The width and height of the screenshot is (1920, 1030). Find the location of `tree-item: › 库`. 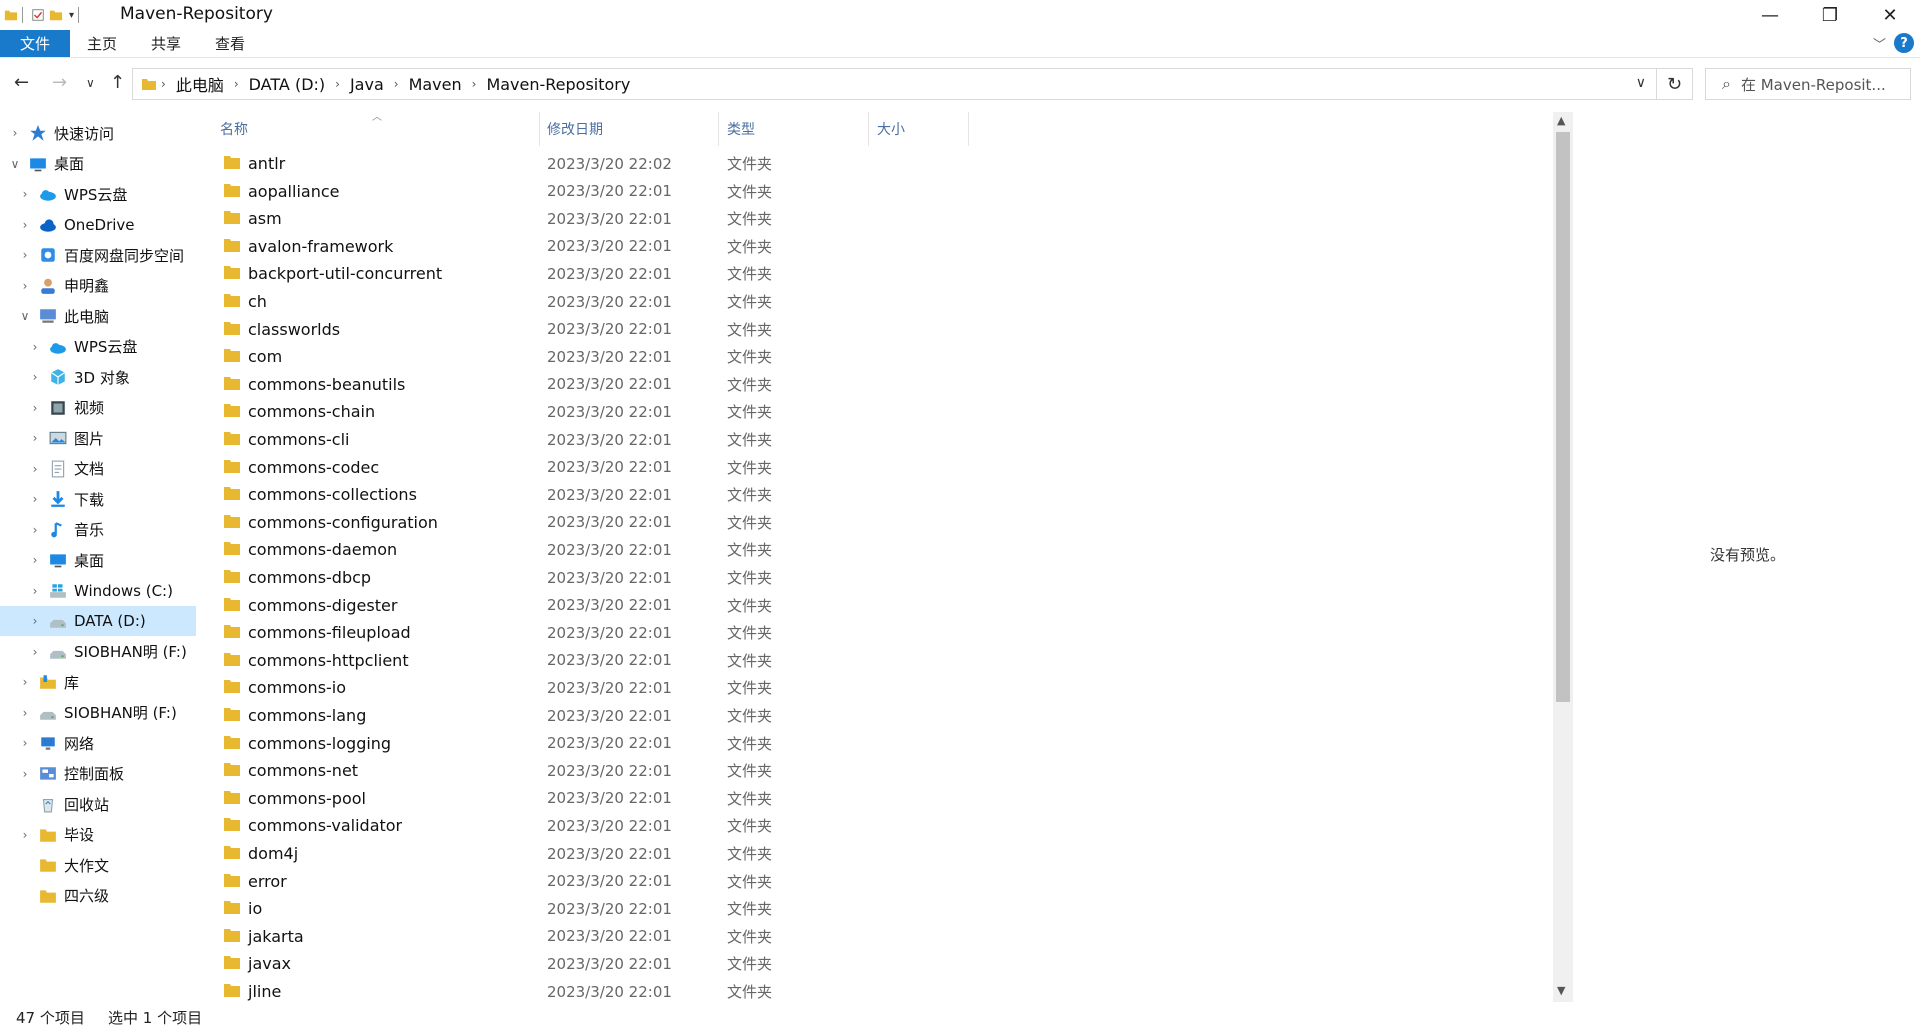

tree-item: › 库 is located at coordinates (98, 682).